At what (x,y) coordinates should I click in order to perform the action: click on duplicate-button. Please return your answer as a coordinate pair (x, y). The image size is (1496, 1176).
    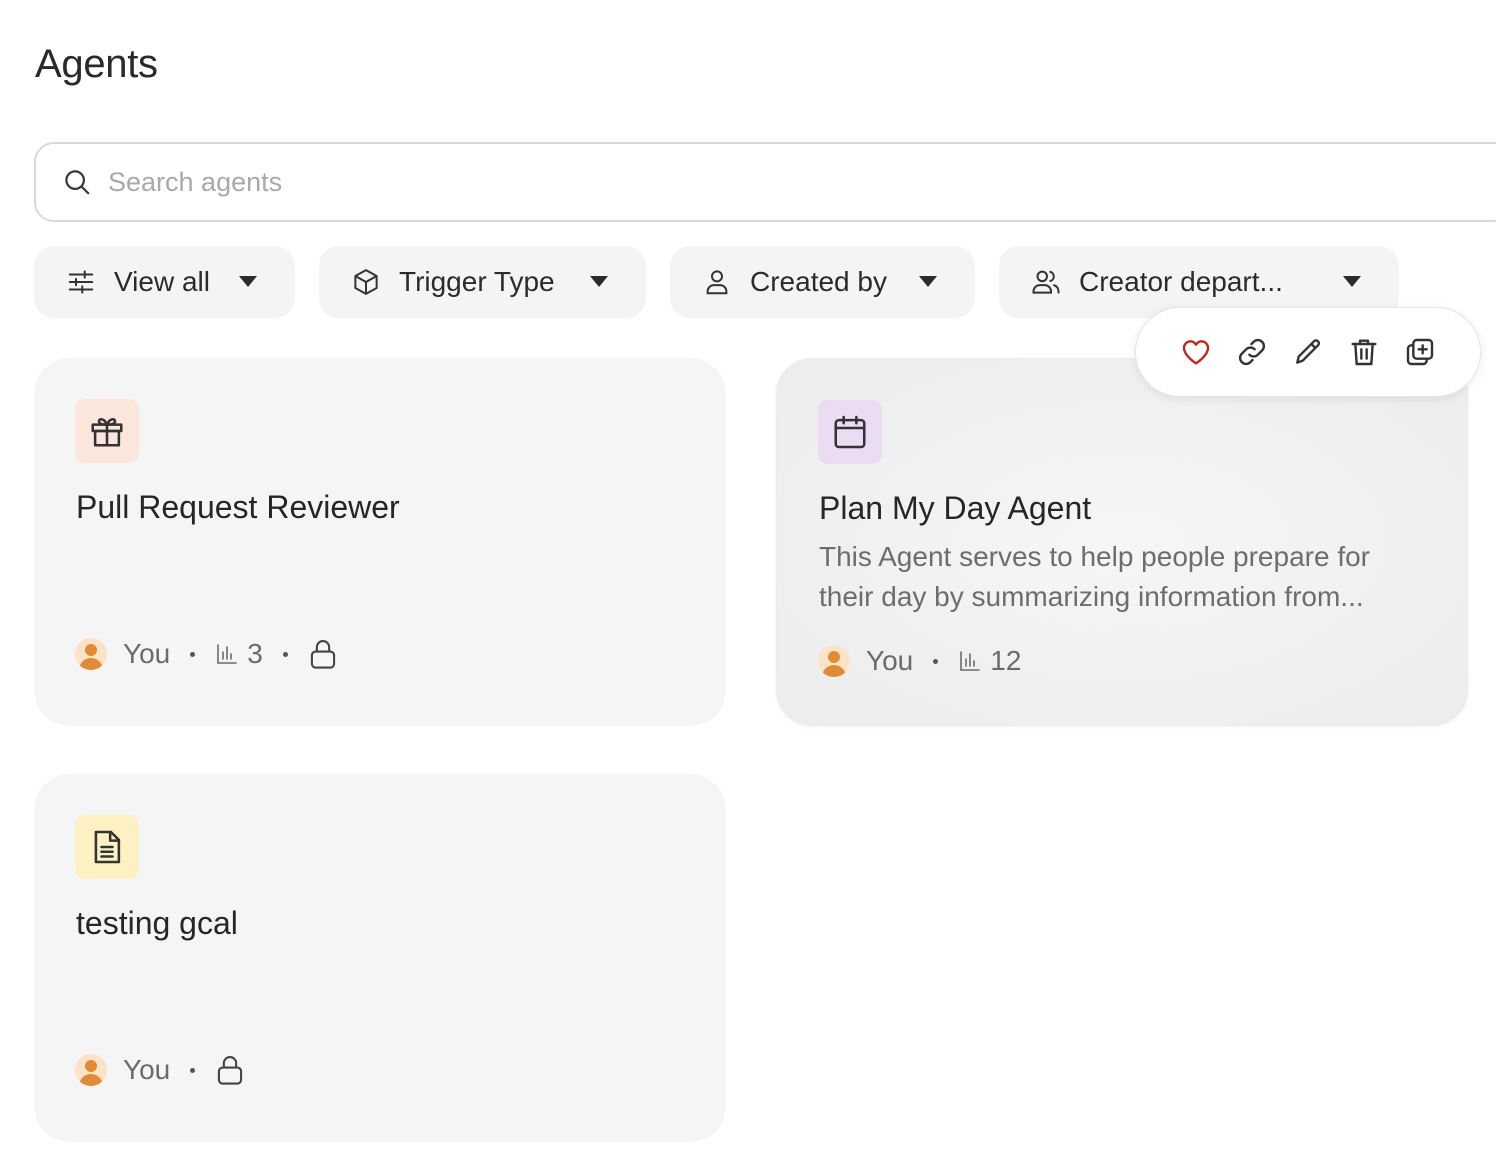
    Looking at the image, I should click on (1420, 352).